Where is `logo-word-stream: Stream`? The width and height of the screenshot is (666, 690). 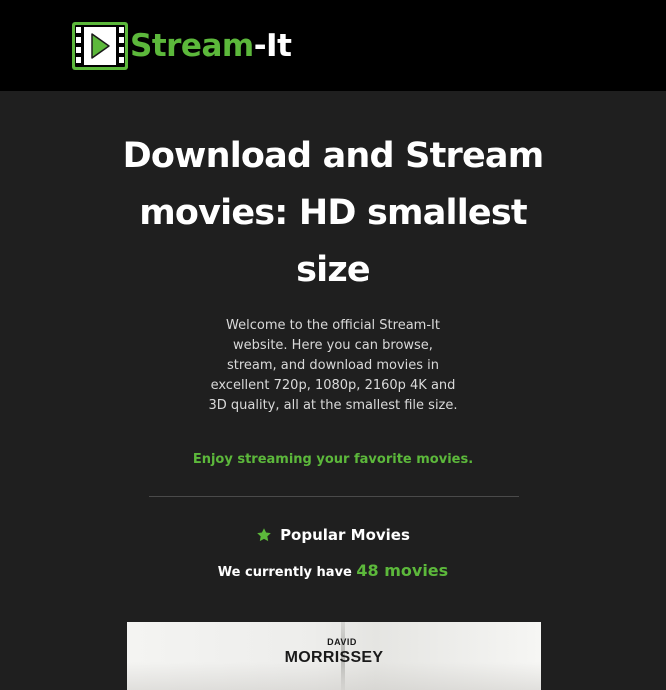
logo-word-stream: Stream is located at coordinates (192, 46).